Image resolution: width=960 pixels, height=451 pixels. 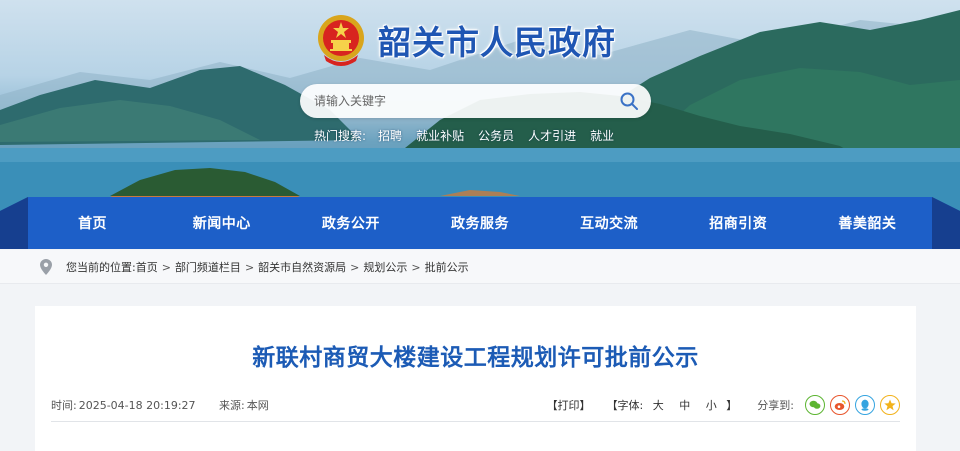 What do you see at coordinates (92, 223) in the screenshot?
I see `nav-item-home: 首页` at bounding box center [92, 223].